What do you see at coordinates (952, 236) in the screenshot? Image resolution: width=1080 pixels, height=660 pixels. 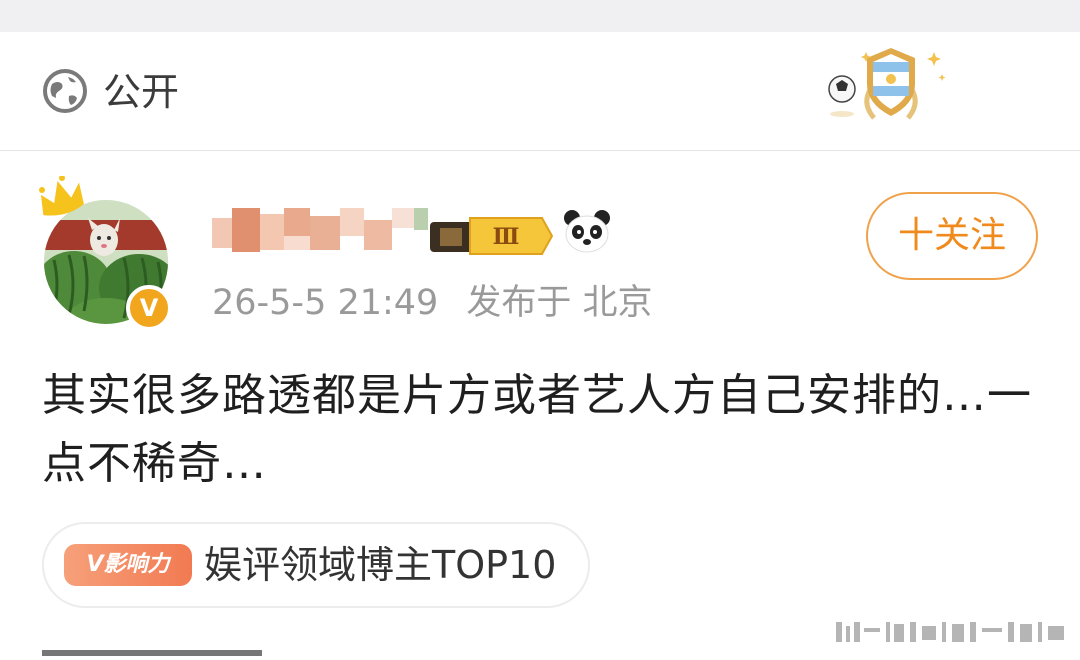 I see `follow-button: 十关注` at bounding box center [952, 236].